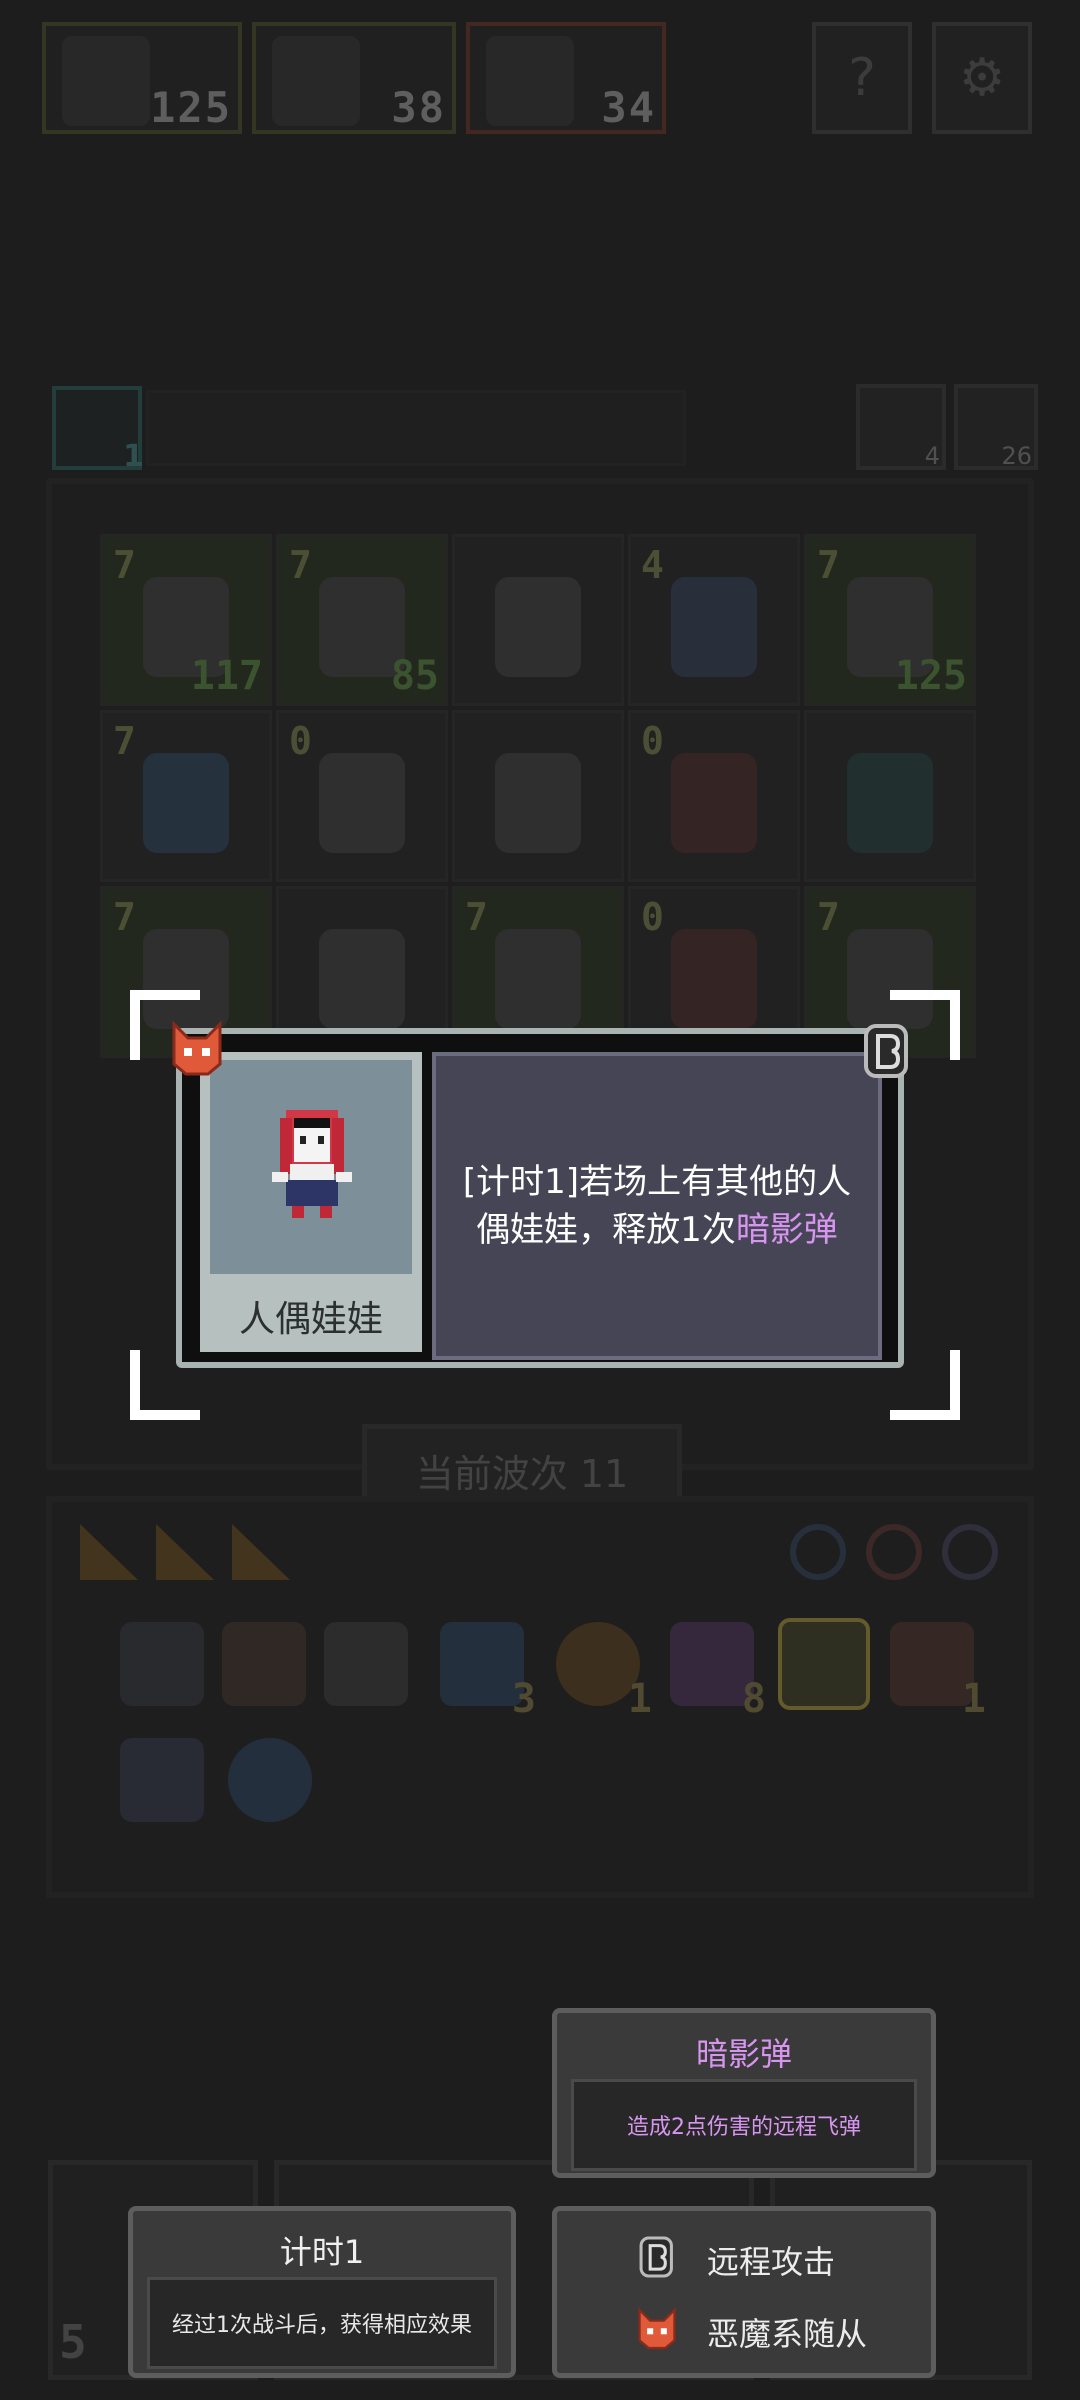 This screenshot has height=2400, width=1080. I want to click on ability-description: [计时1]若场上有其他的人偶娃娃，释放1次暗影弹, so click(657, 1206).